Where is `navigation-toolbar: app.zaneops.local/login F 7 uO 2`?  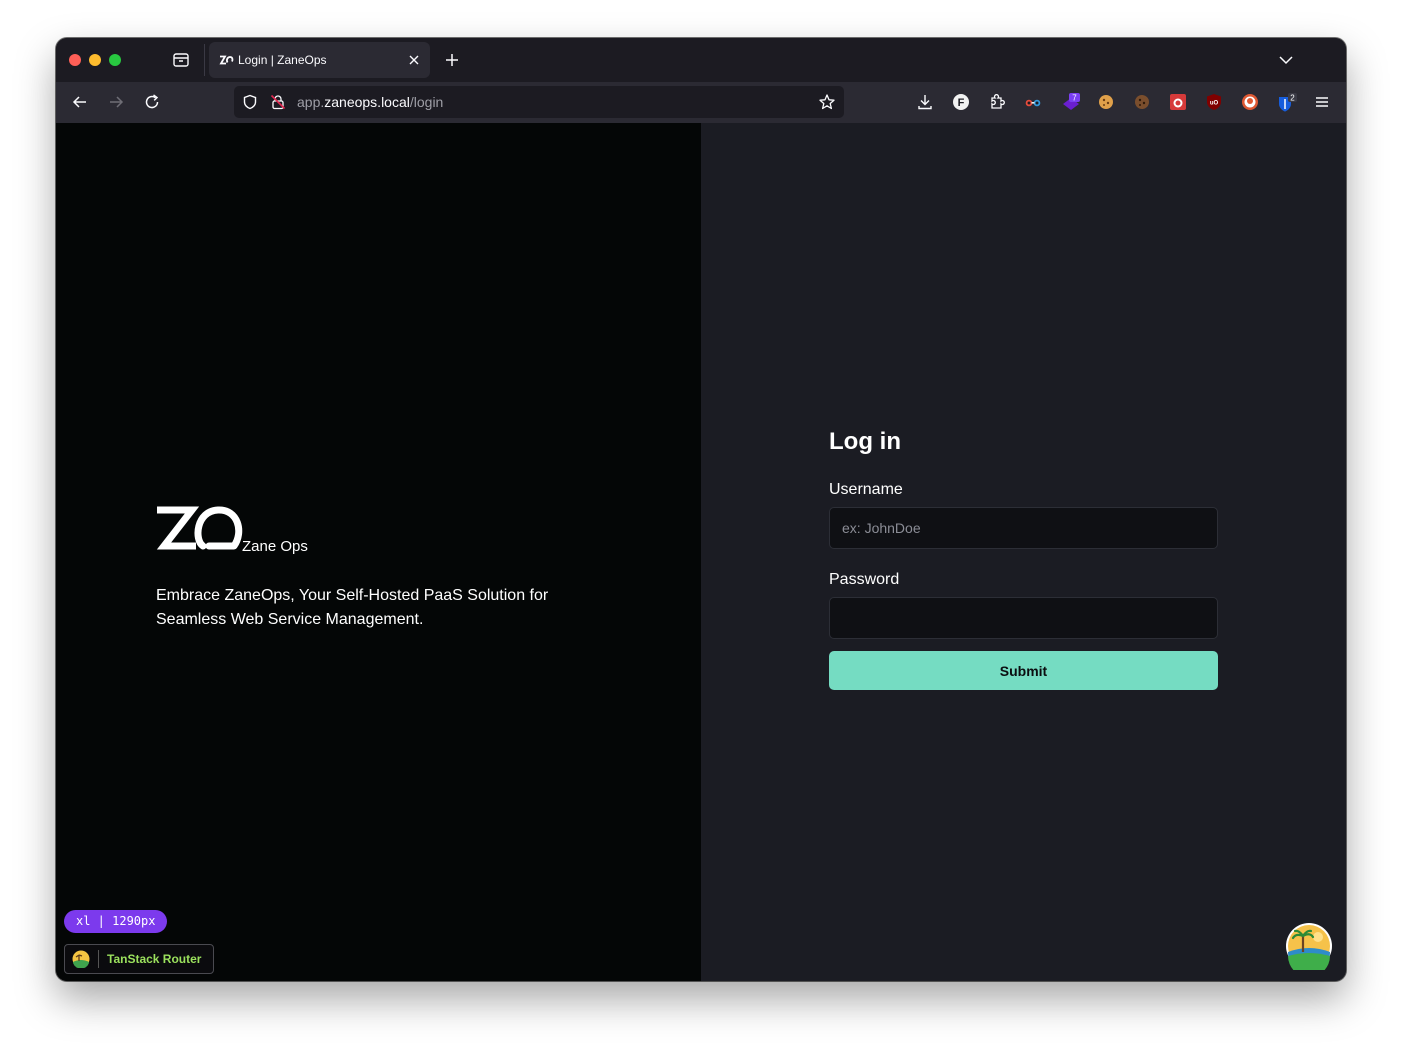
navigation-toolbar: app.zaneops.local/login F 7 uO 2 is located at coordinates (701, 102).